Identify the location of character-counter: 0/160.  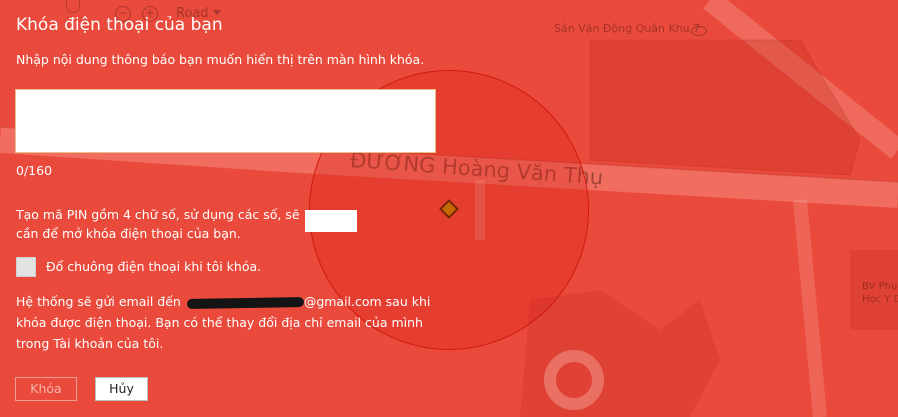
(34, 170).